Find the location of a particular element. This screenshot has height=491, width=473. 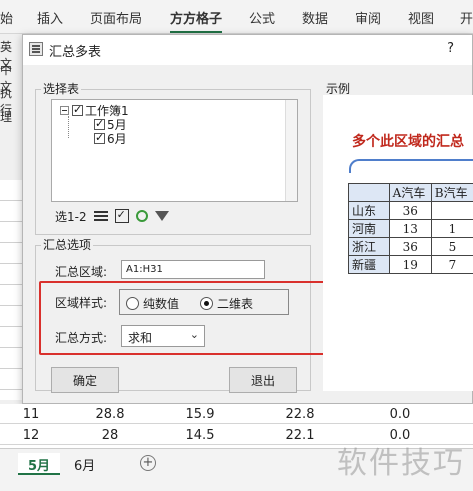

radio-circle is located at coordinates (132, 303).